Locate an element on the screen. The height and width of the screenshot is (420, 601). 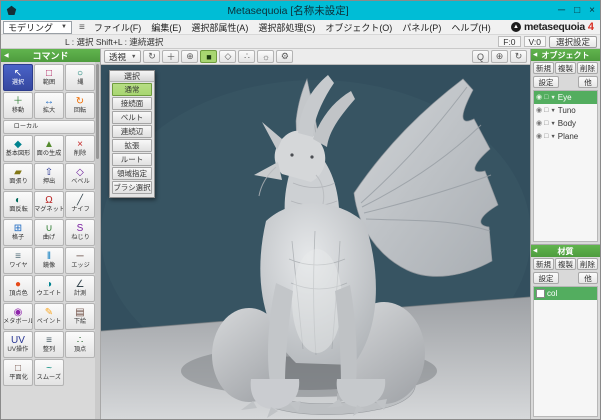
tool-button: ▰ 面張り is located at coordinates (18, 176).